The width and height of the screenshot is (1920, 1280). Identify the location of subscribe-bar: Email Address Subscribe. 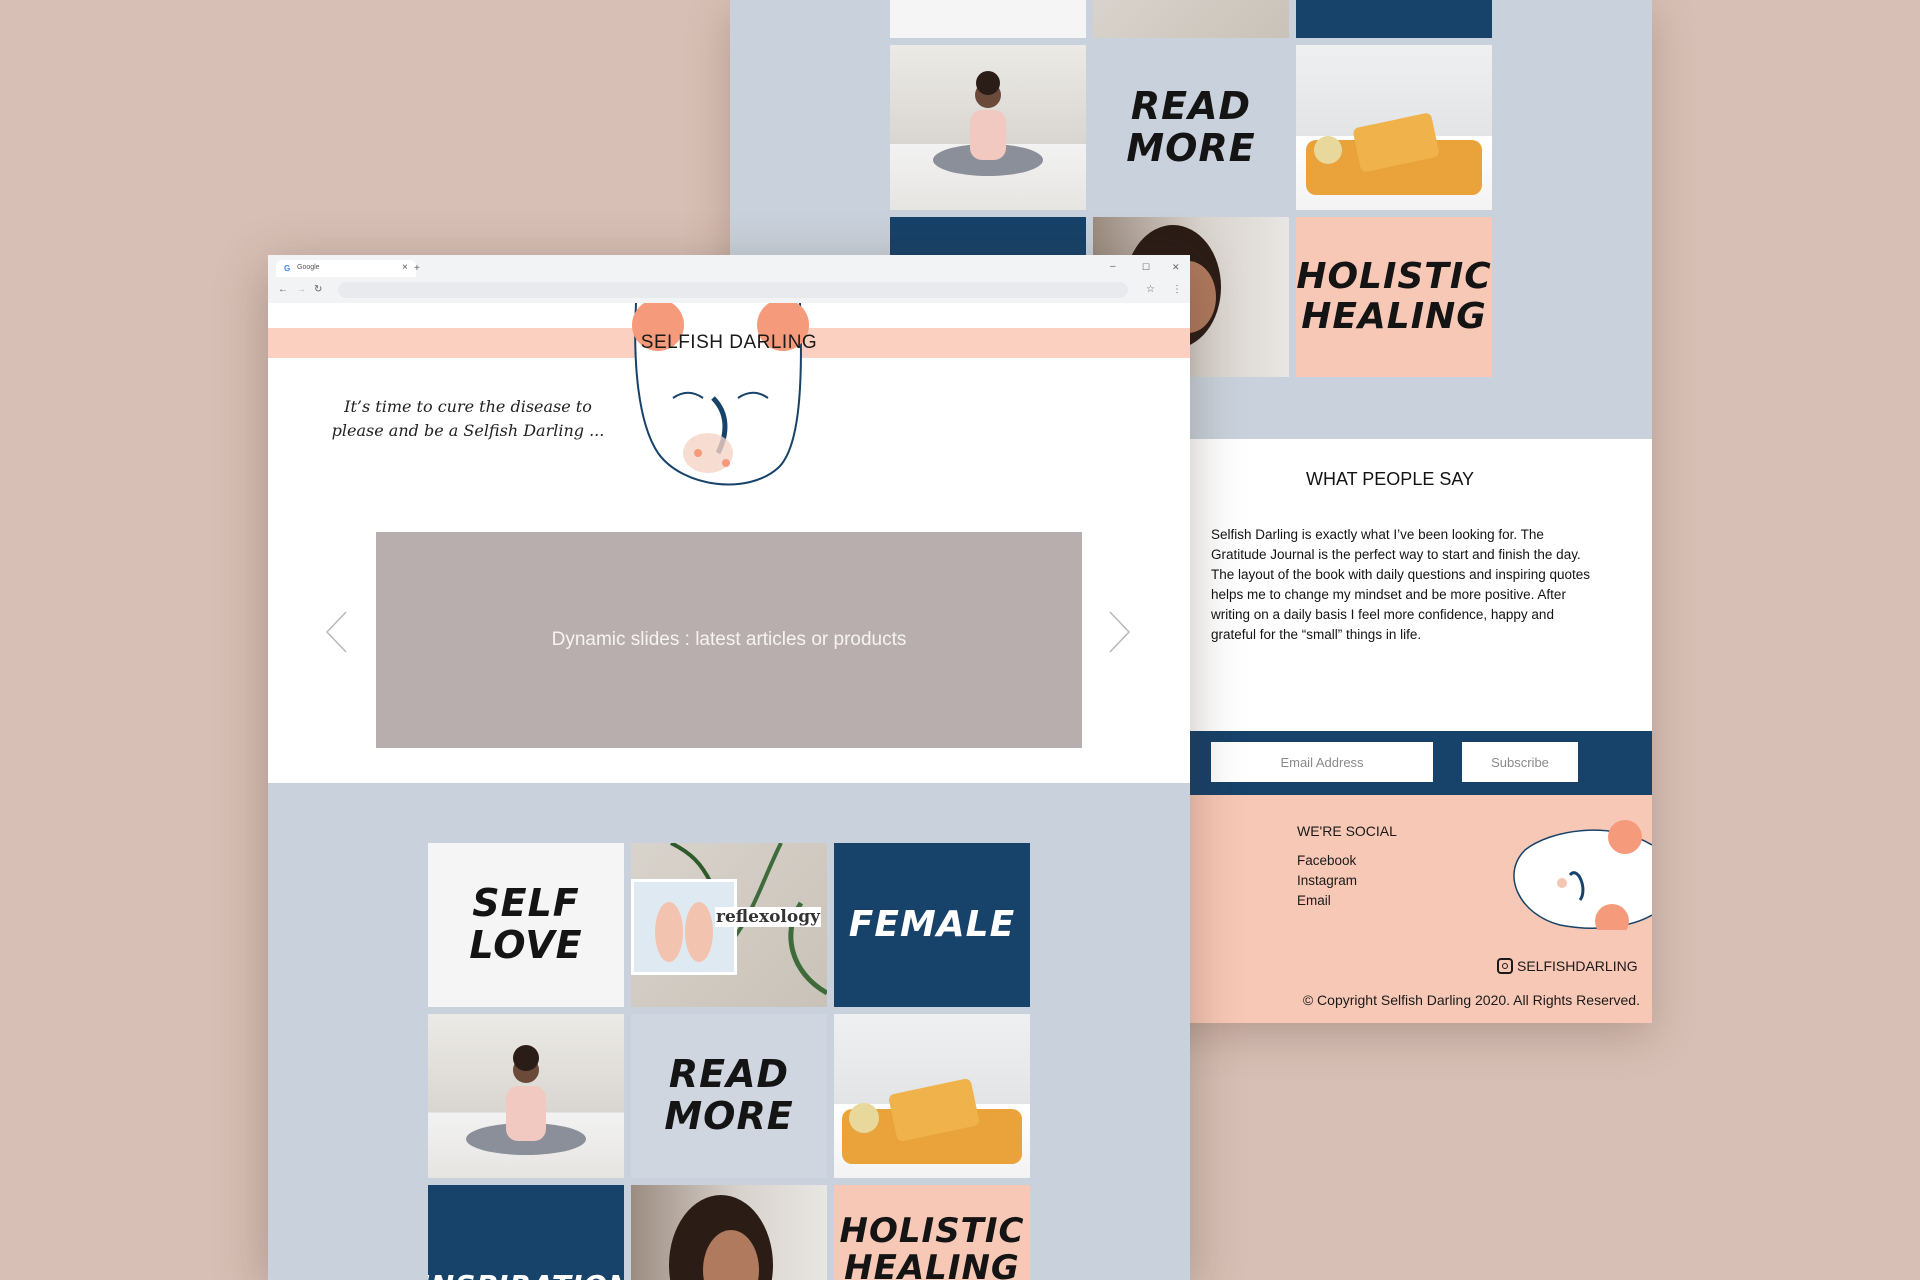
(1421, 763).